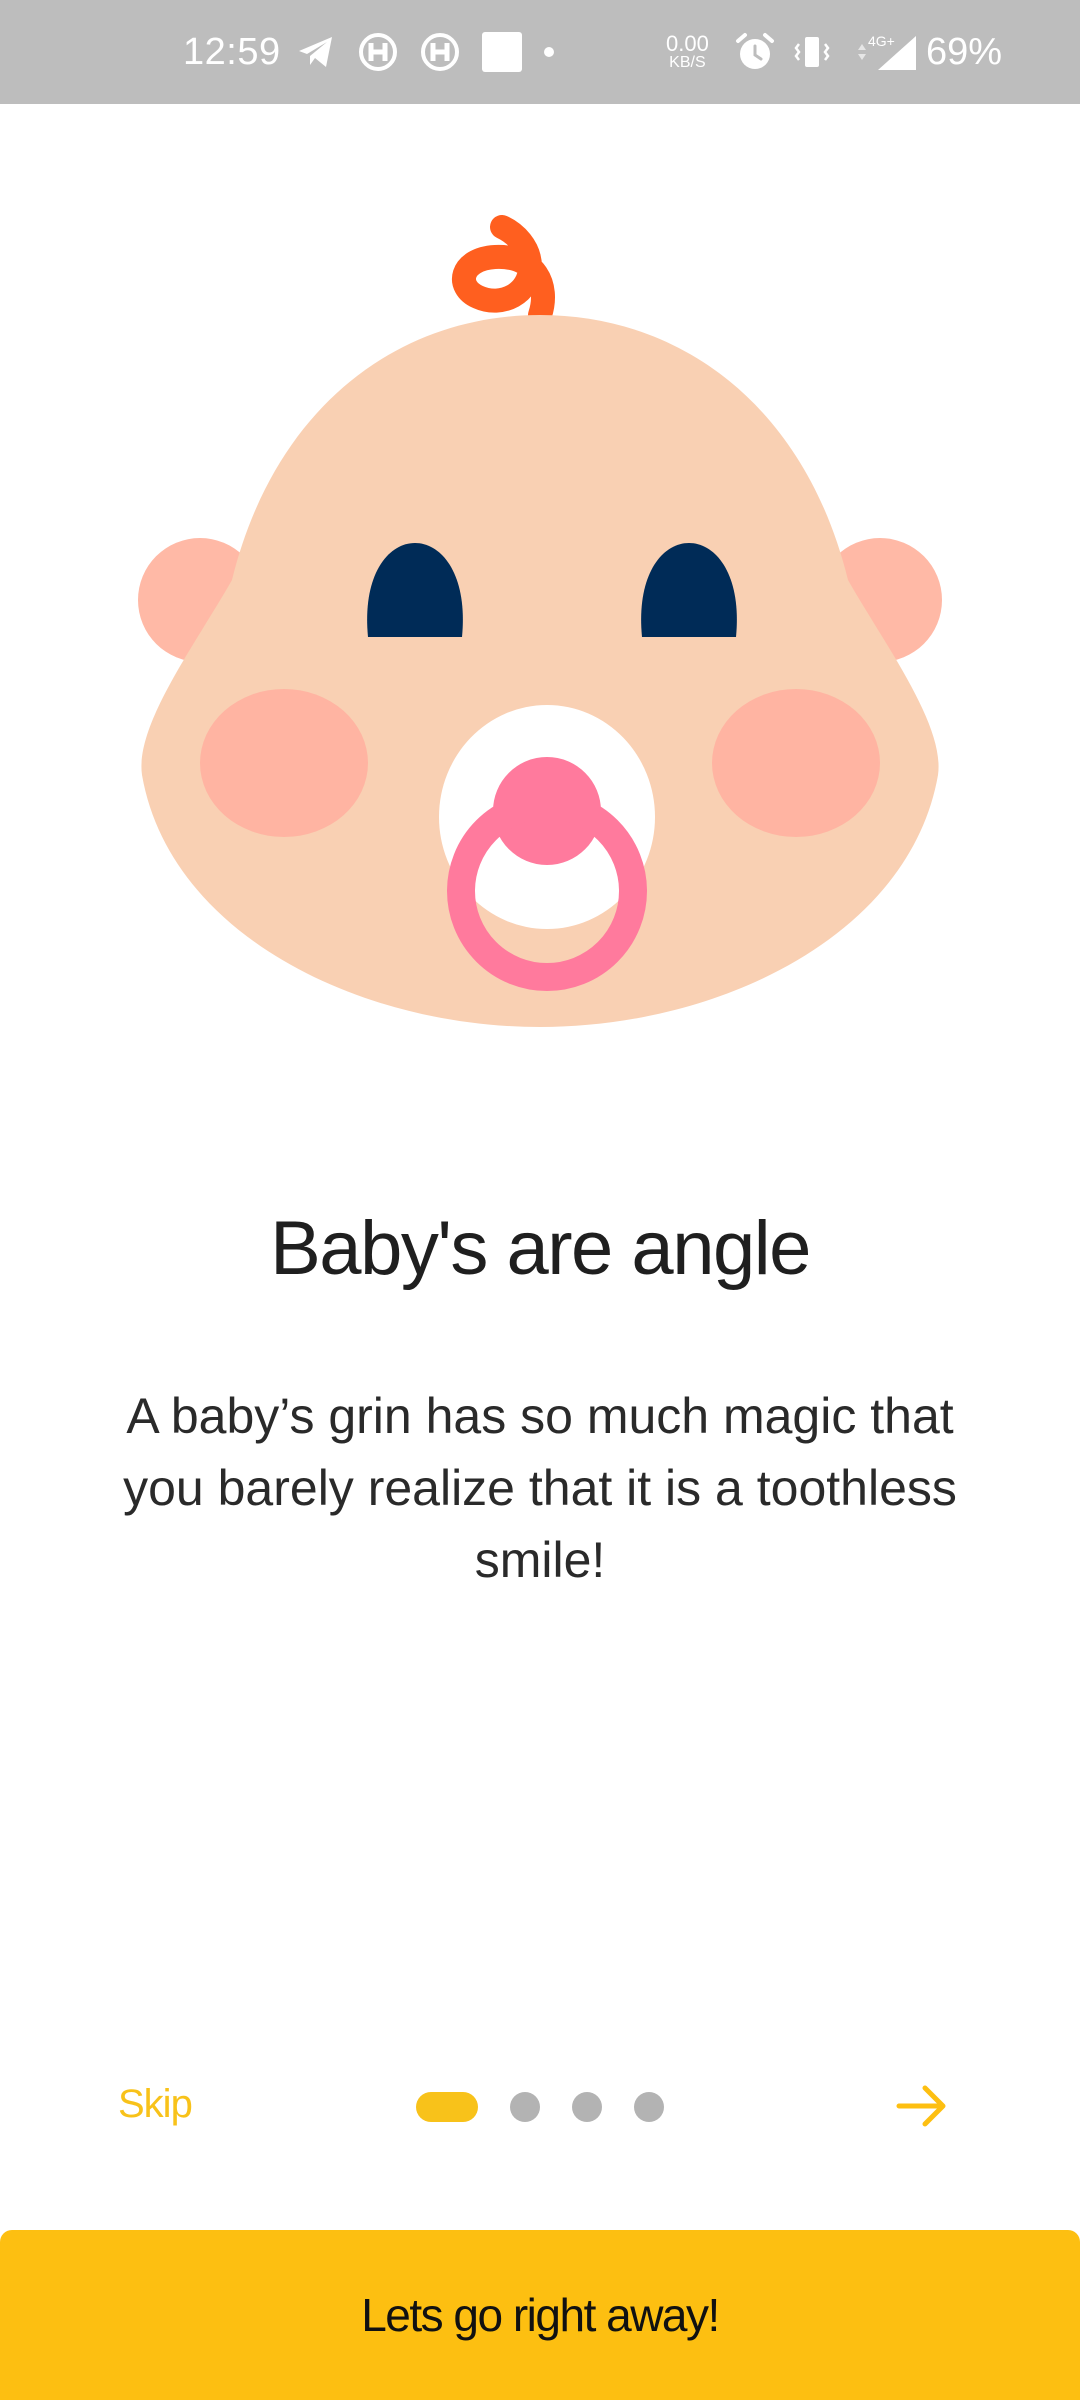 This screenshot has height=2400, width=1080. I want to click on onboarding-title: Baby's are angle, so click(540, 1248).